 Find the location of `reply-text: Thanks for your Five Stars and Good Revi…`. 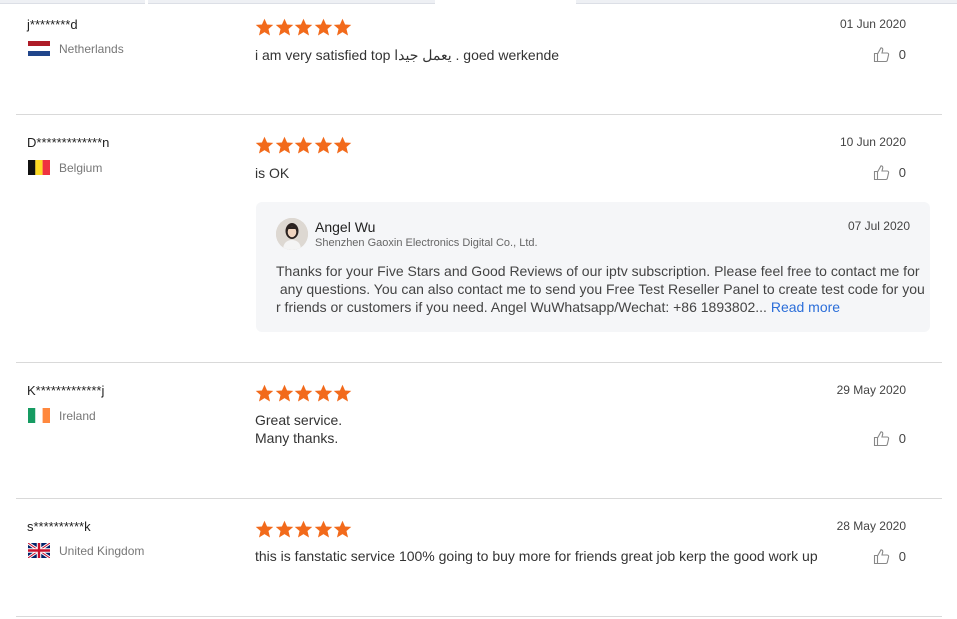

reply-text: Thanks for your Five Stars and Good Revi… is located at coordinates (600, 289).